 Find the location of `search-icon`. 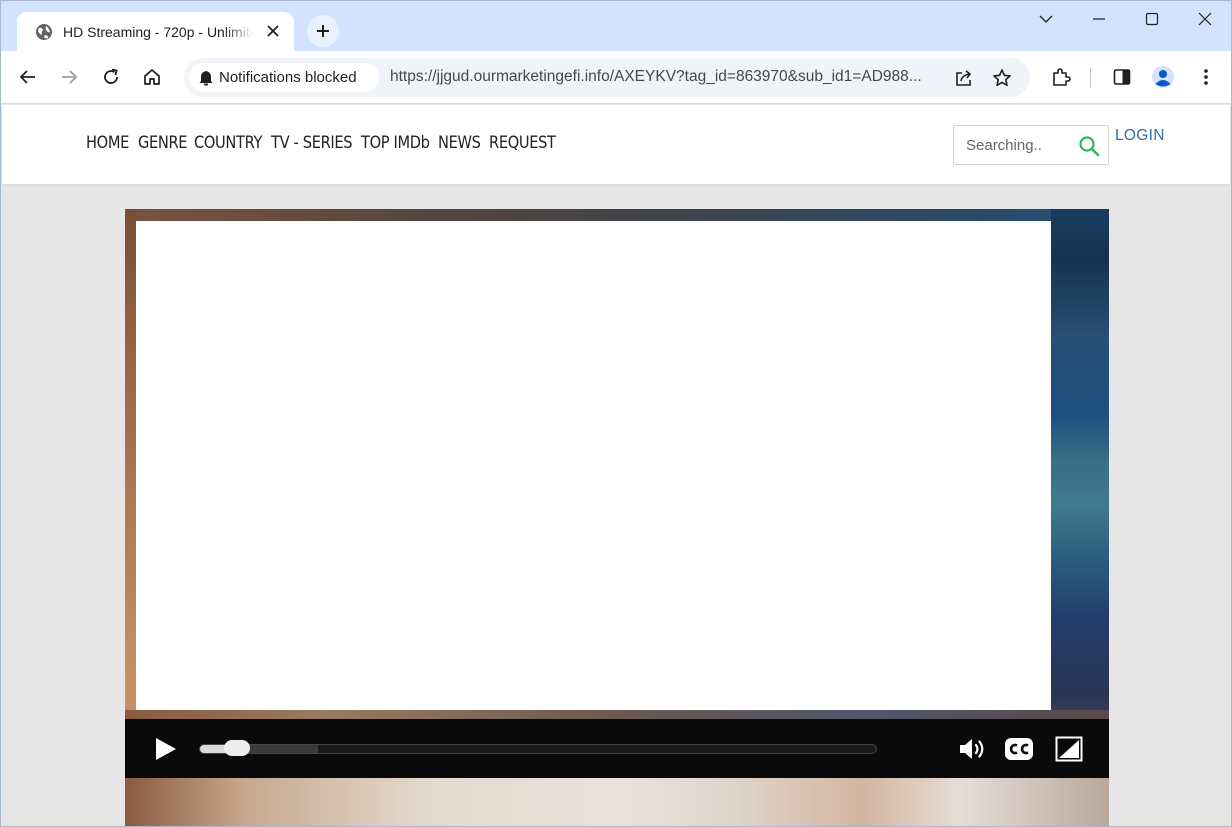

search-icon is located at coordinates (1089, 146).